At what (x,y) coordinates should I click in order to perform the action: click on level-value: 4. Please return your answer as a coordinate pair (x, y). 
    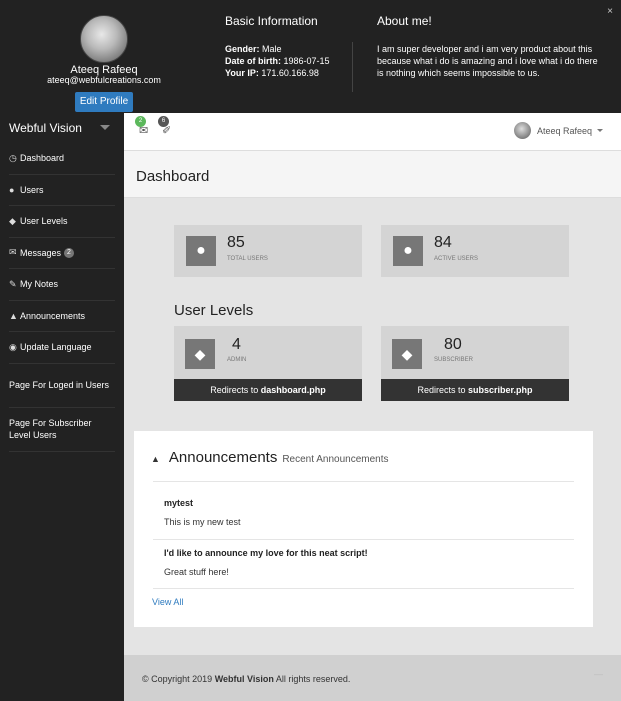
    Looking at the image, I should click on (236, 344).